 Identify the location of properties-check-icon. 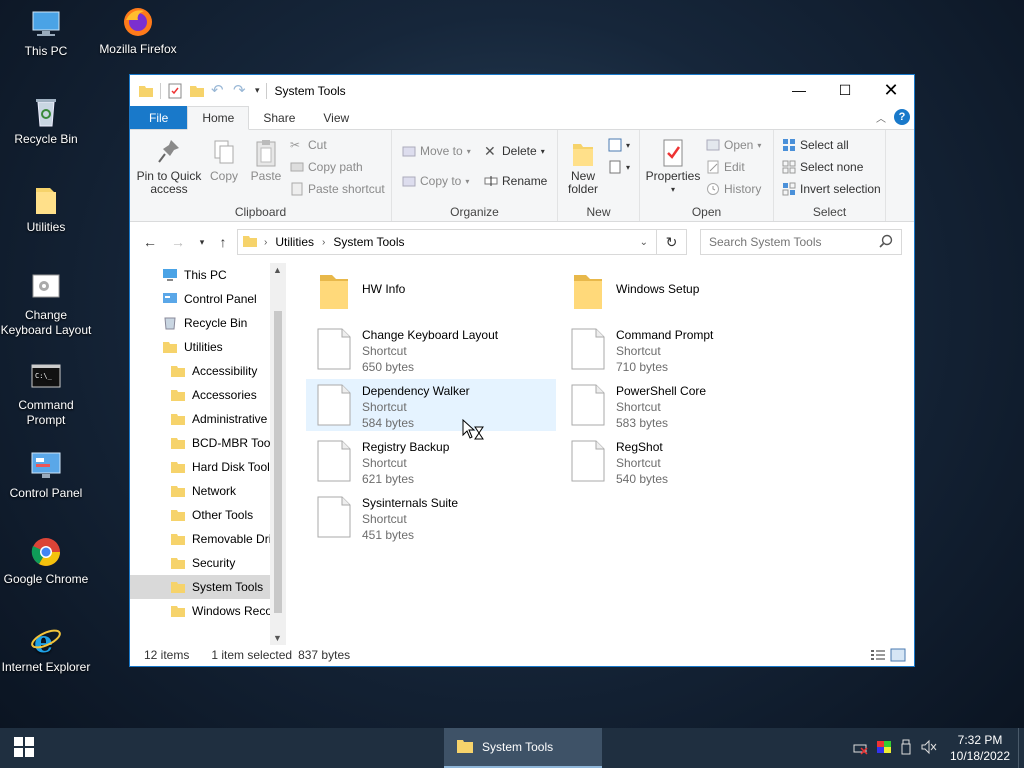
(175, 91).